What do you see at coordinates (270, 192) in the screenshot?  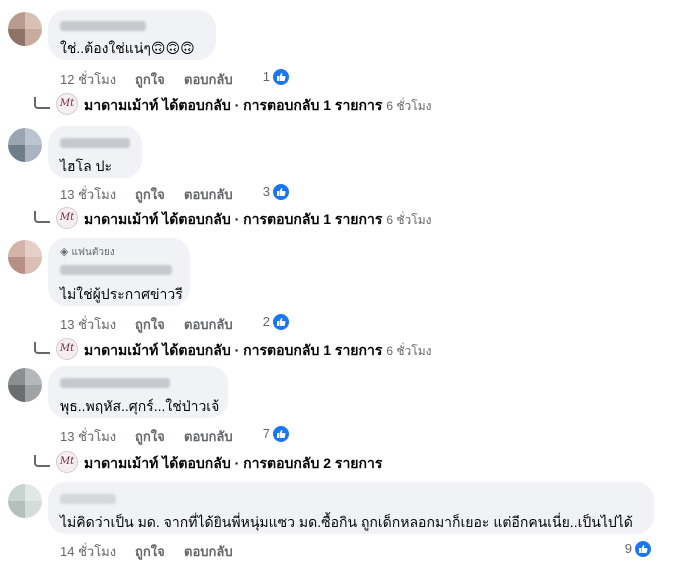 I see `reaction-count: 3` at bounding box center [270, 192].